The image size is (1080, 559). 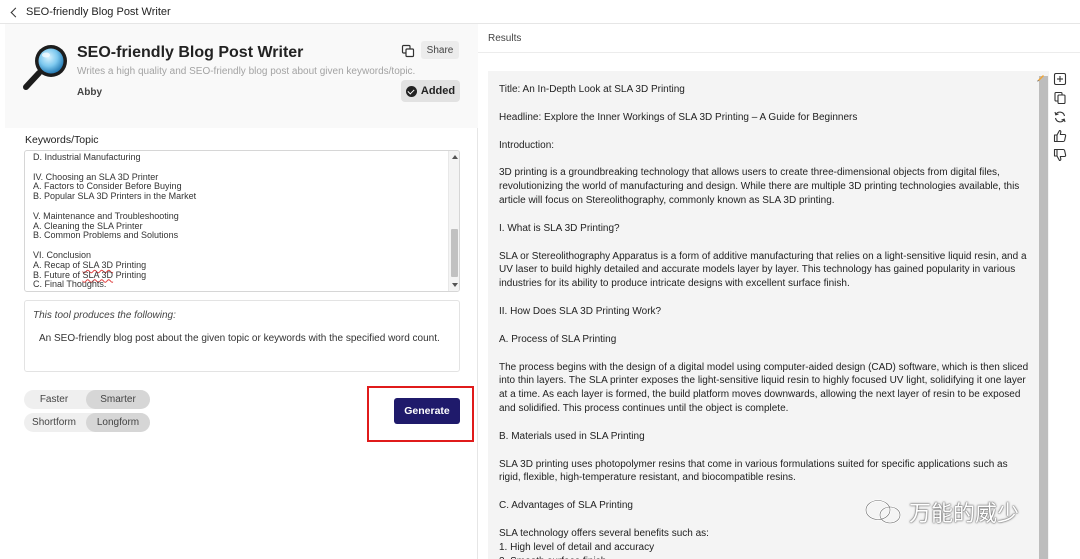 I want to click on keywords-scrollbar, so click(x=453, y=221).